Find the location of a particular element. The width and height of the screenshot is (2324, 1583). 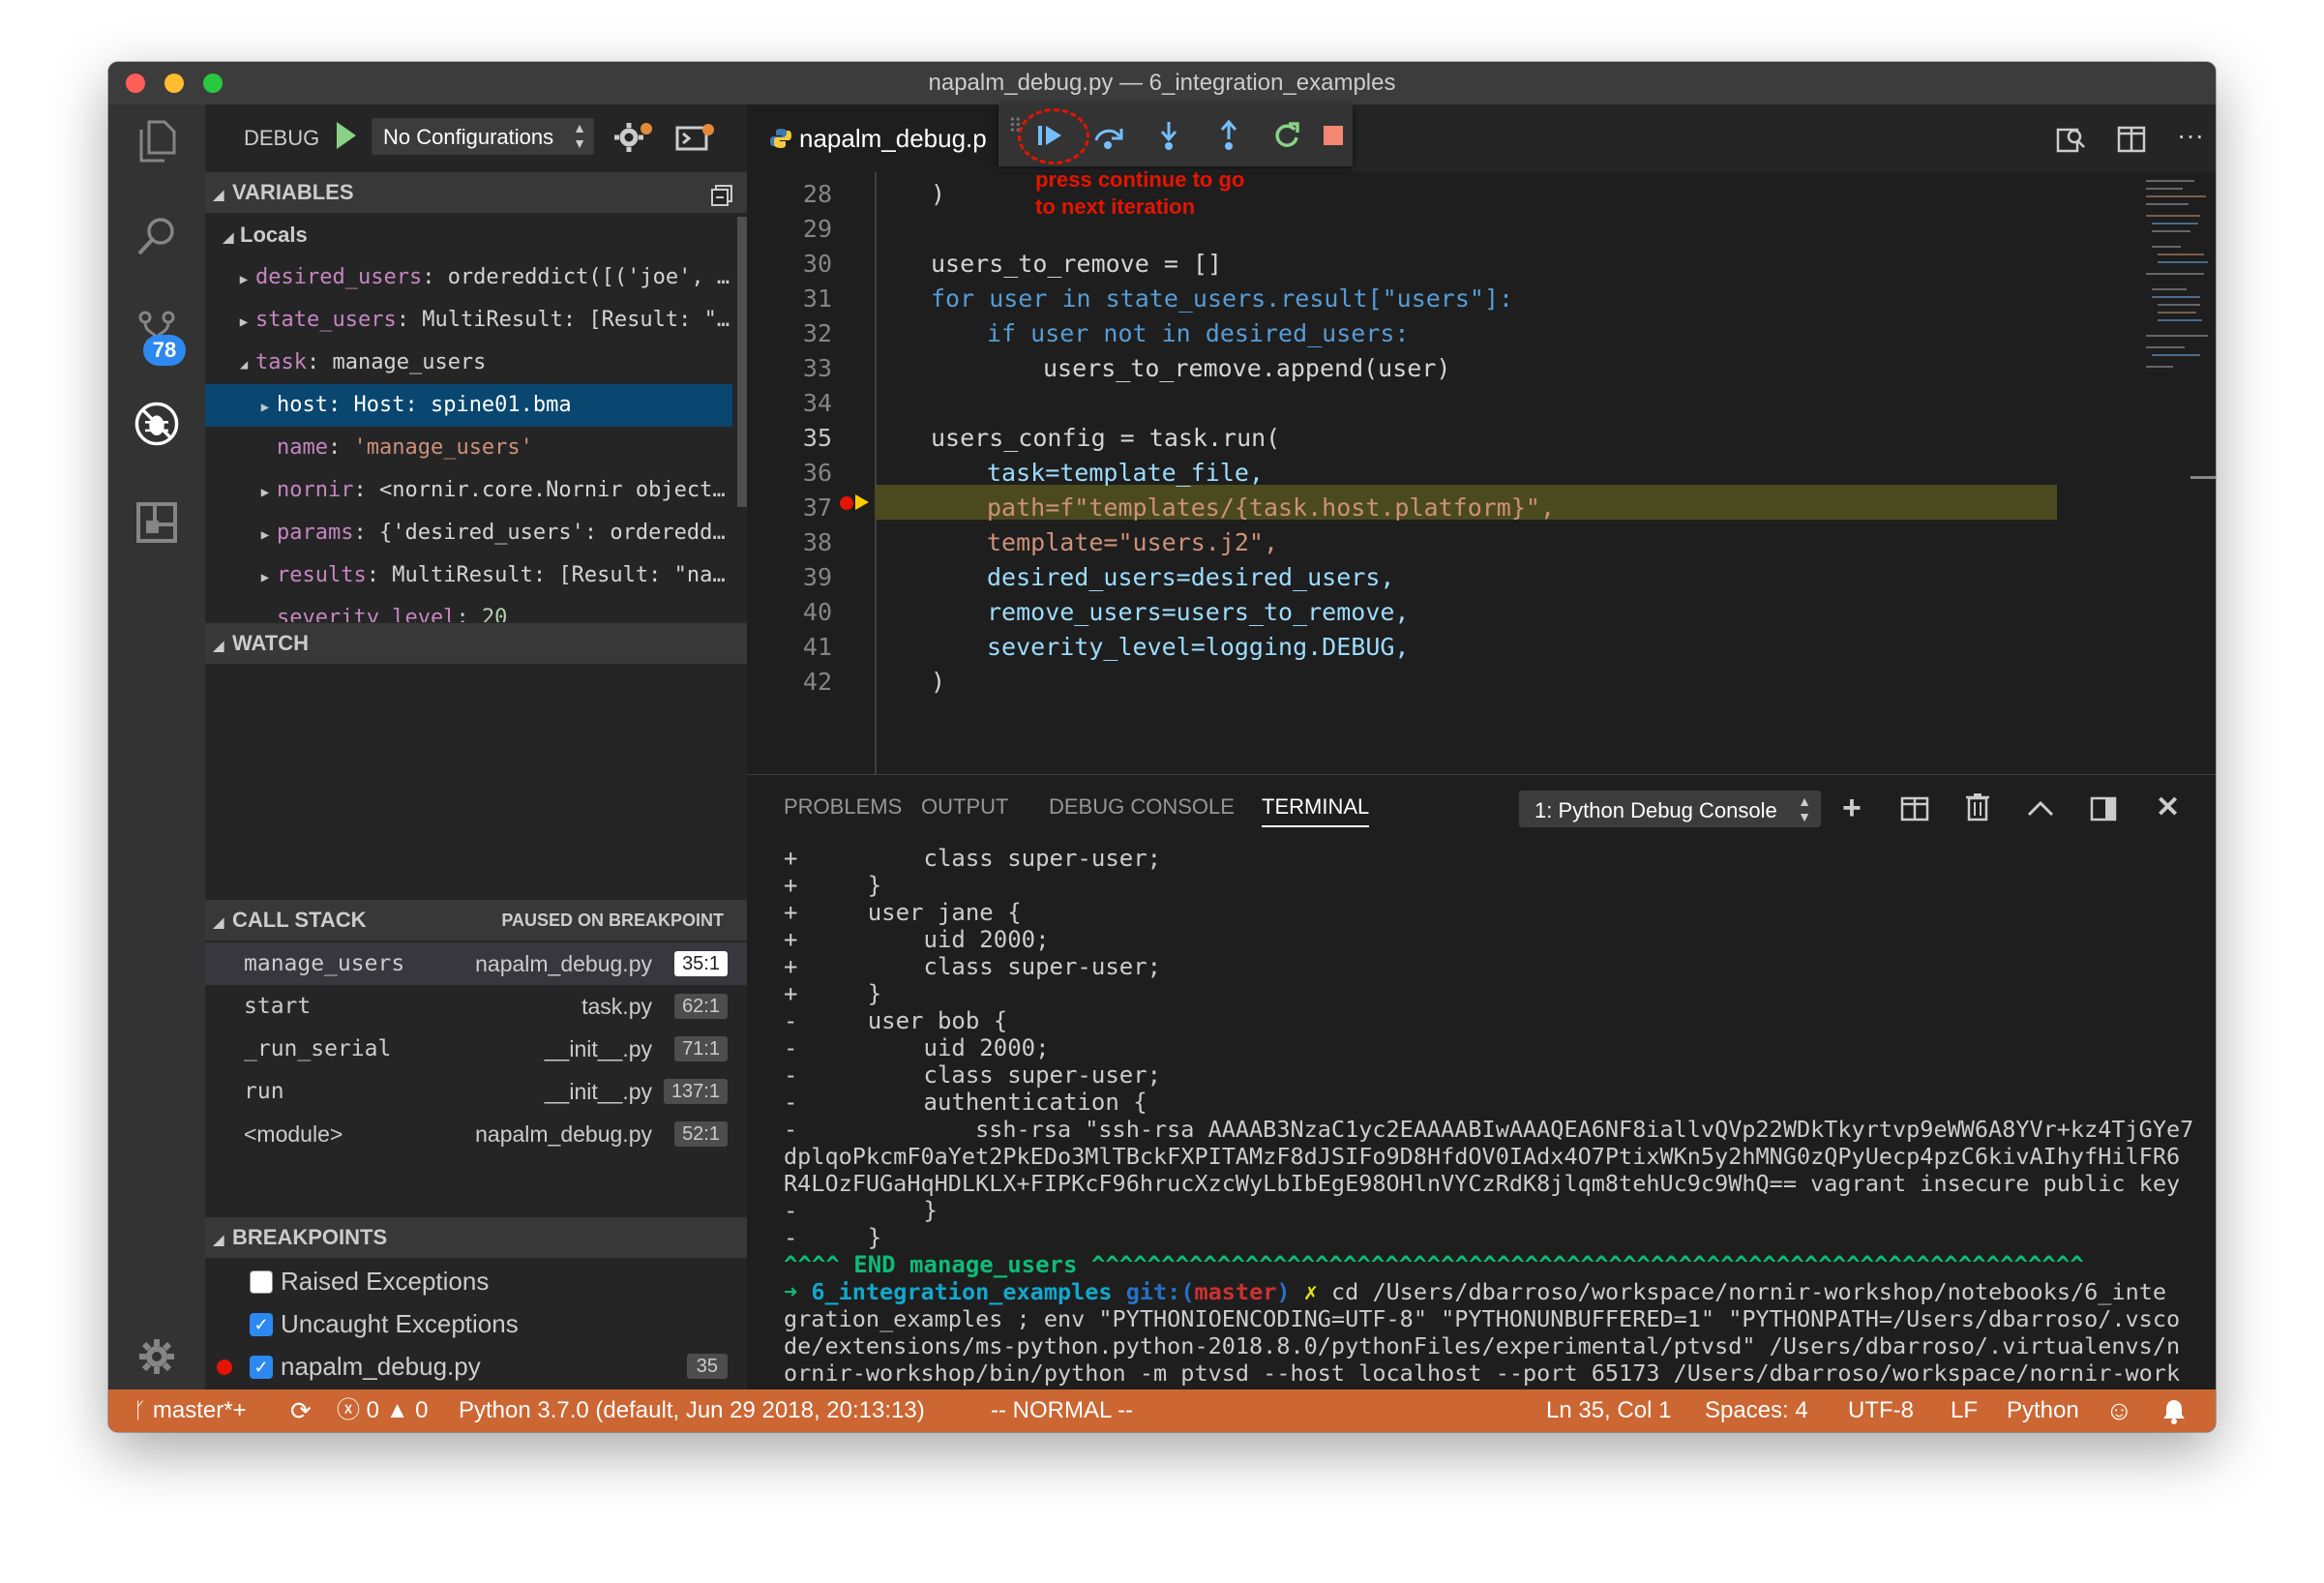

variables-section-header: ◢ VARIABLES is located at coordinates (476, 192).